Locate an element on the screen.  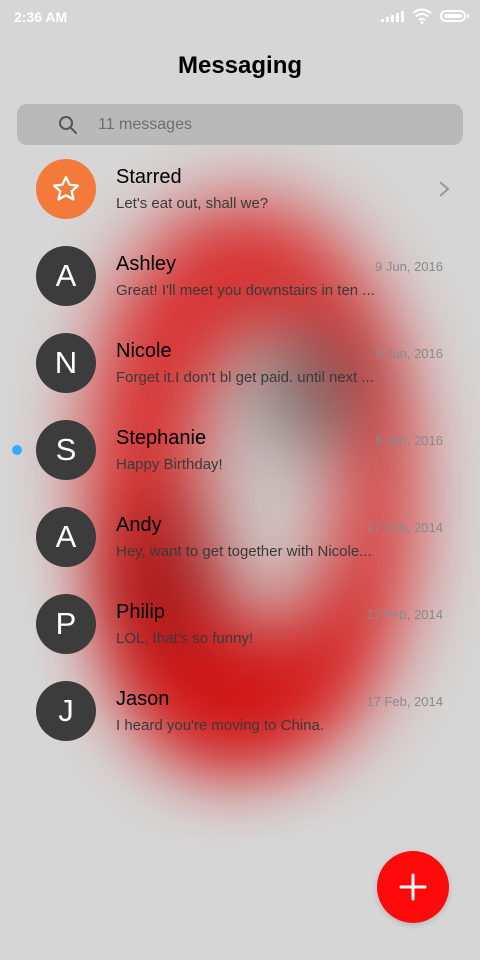
avatar: P is located at coordinates (66, 624).